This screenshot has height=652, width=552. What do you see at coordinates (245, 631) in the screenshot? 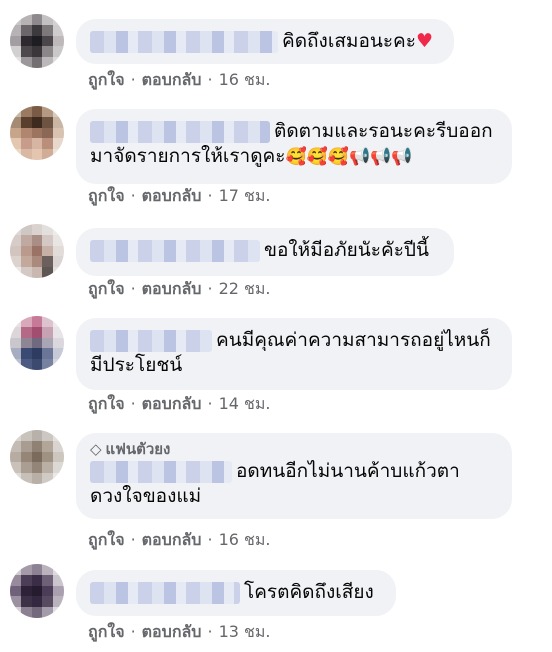
I see `timestamp: 13 ชม.` at bounding box center [245, 631].